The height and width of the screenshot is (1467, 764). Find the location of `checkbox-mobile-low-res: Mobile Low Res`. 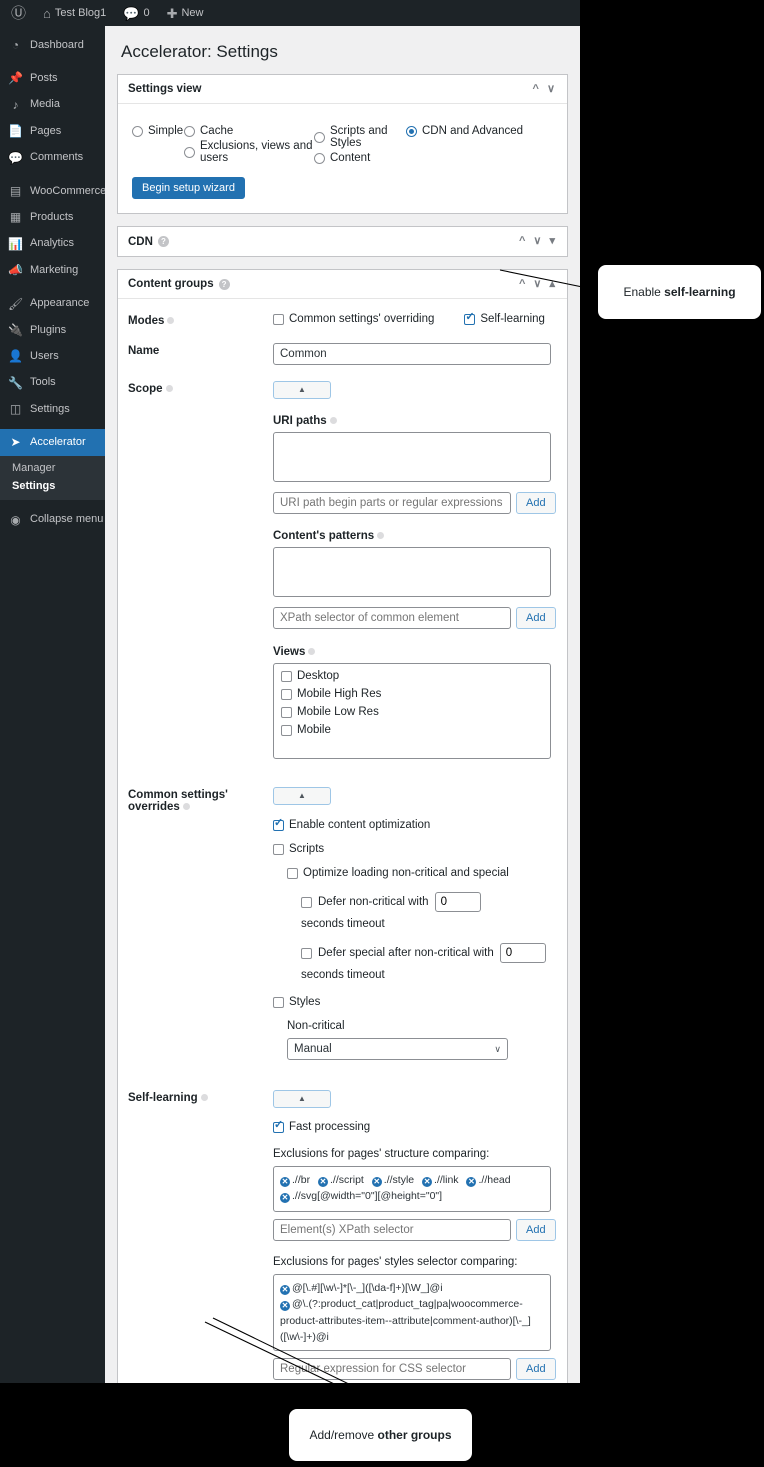

checkbox-mobile-low-res: Mobile Low Res is located at coordinates (412, 712).